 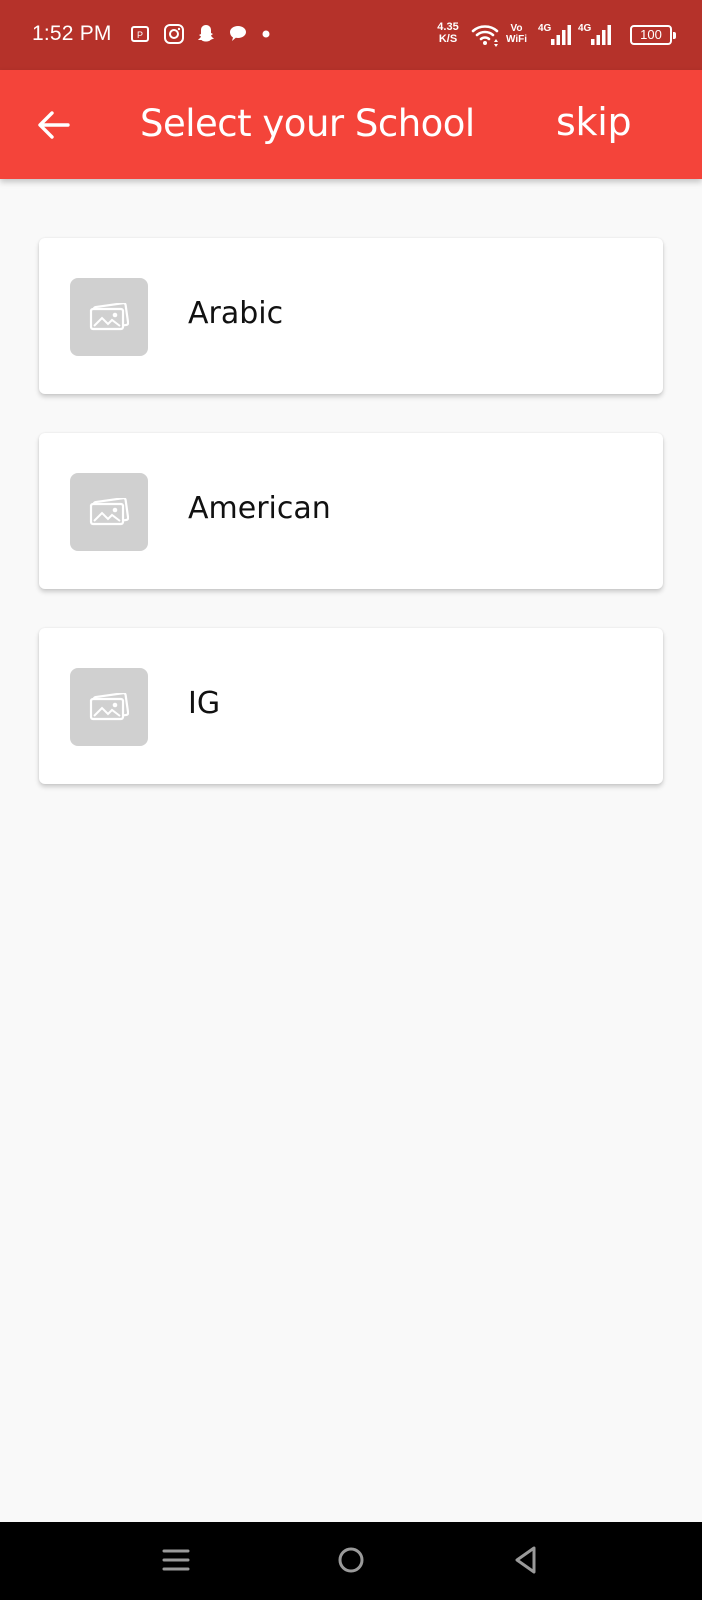 I want to click on recents-icon, so click(x=176, y=1560).